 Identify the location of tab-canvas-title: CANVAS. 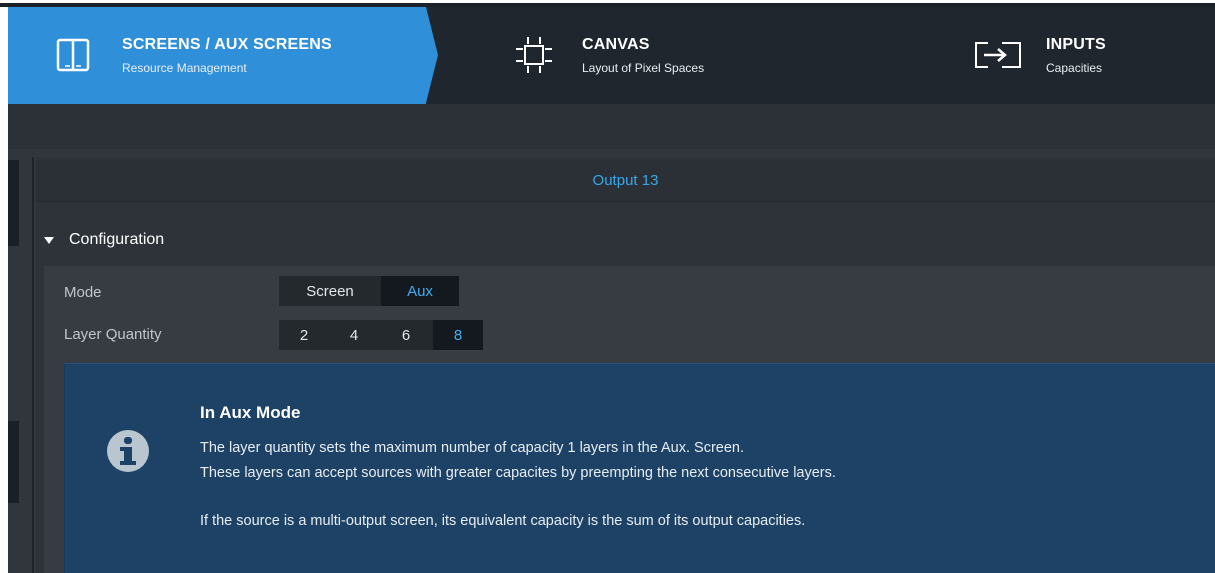
(616, 44).